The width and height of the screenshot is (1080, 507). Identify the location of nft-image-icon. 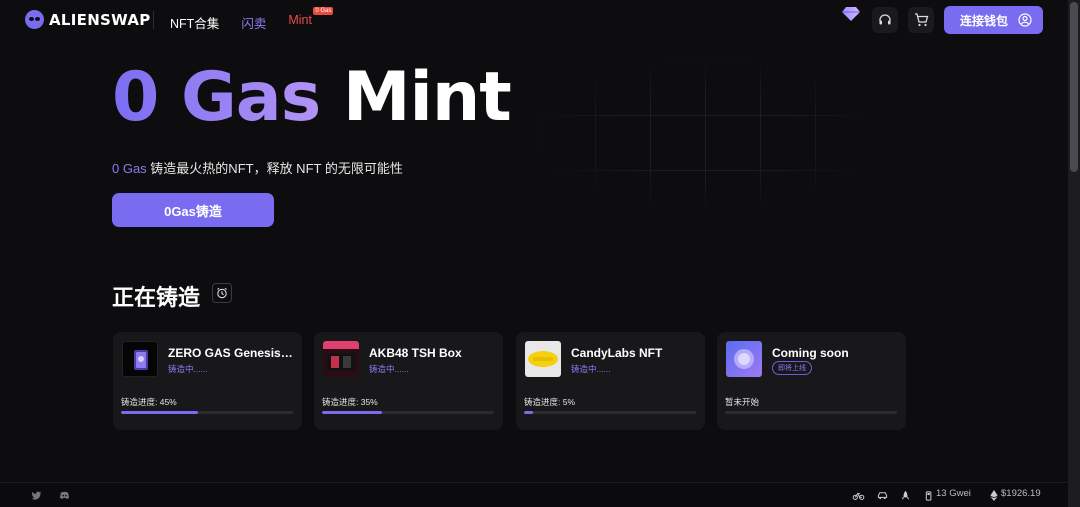
(141, 360).